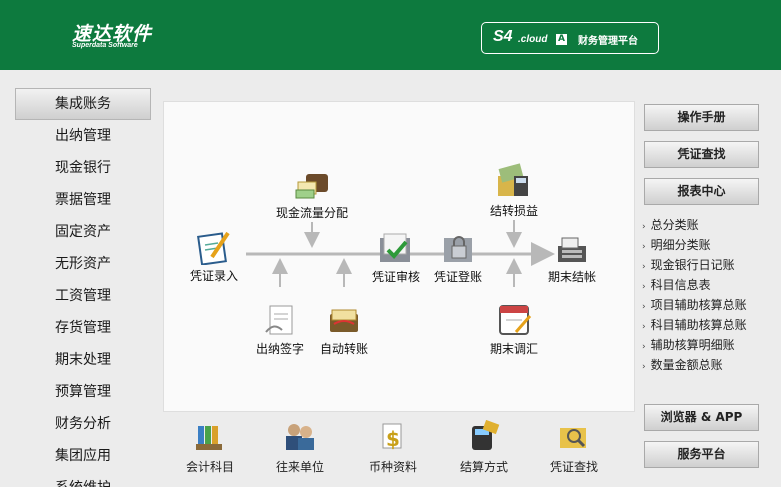 The image size is (781, 487). What do you see at coordinates (458, 249) in the screenshot?
I see `lock-folder-icon` at bounding box center [458, 249].